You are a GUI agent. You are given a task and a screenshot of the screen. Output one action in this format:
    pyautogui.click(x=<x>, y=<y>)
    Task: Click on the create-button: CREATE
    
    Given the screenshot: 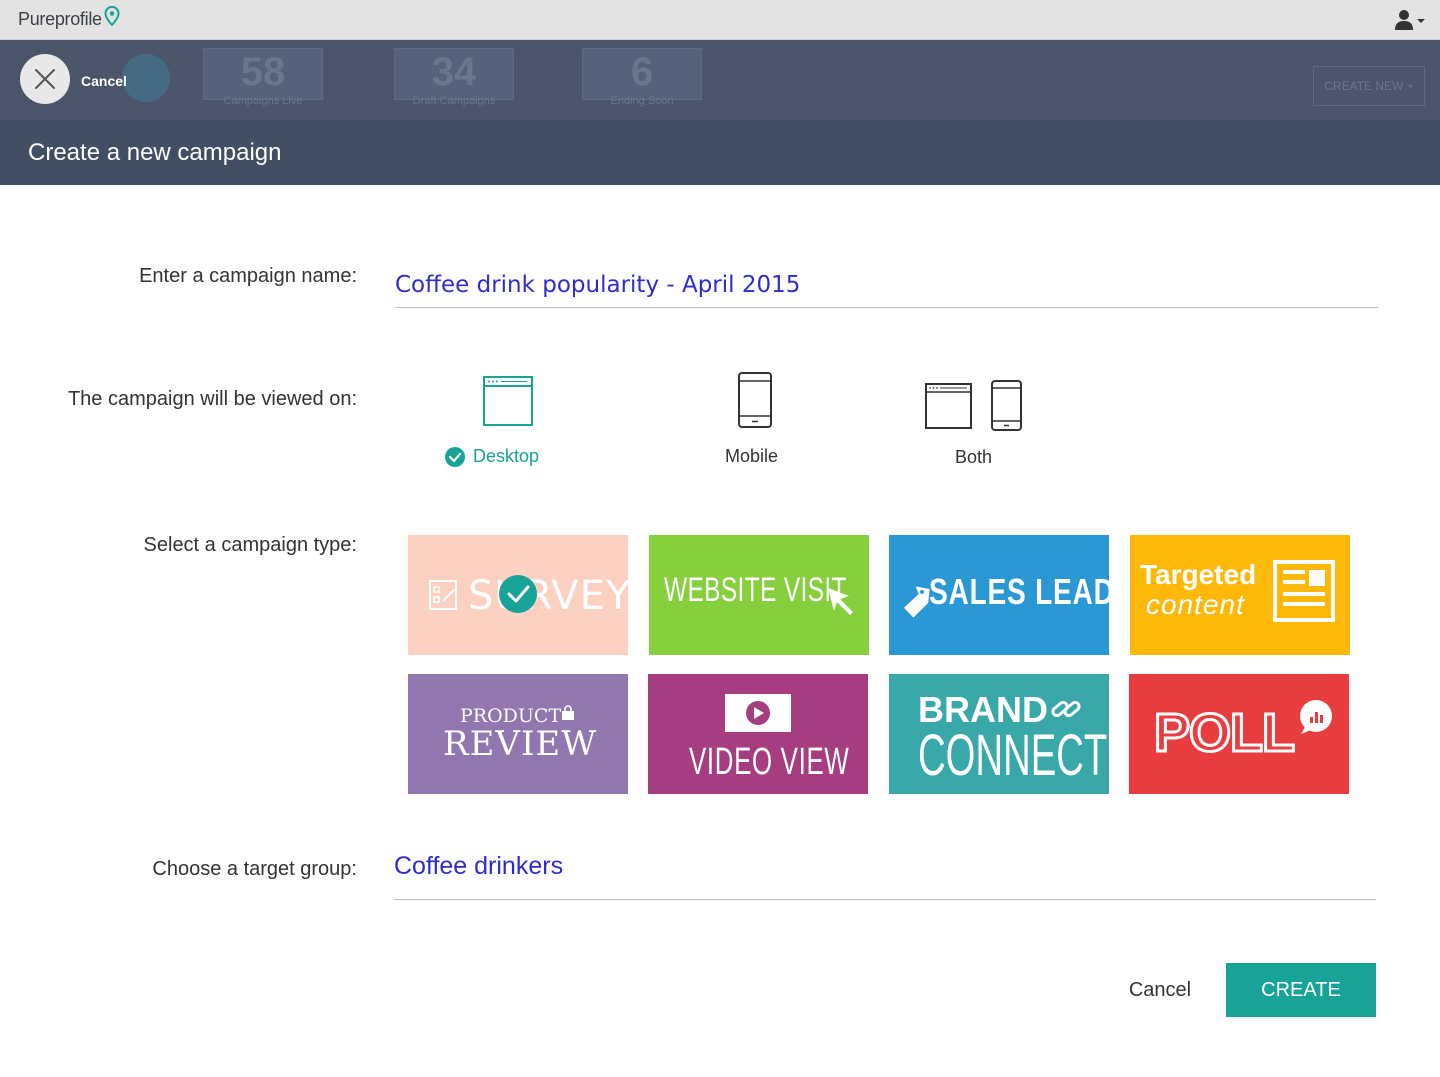 What is the action you would take?
    pyautogui.click(x=1301, y=990)
    